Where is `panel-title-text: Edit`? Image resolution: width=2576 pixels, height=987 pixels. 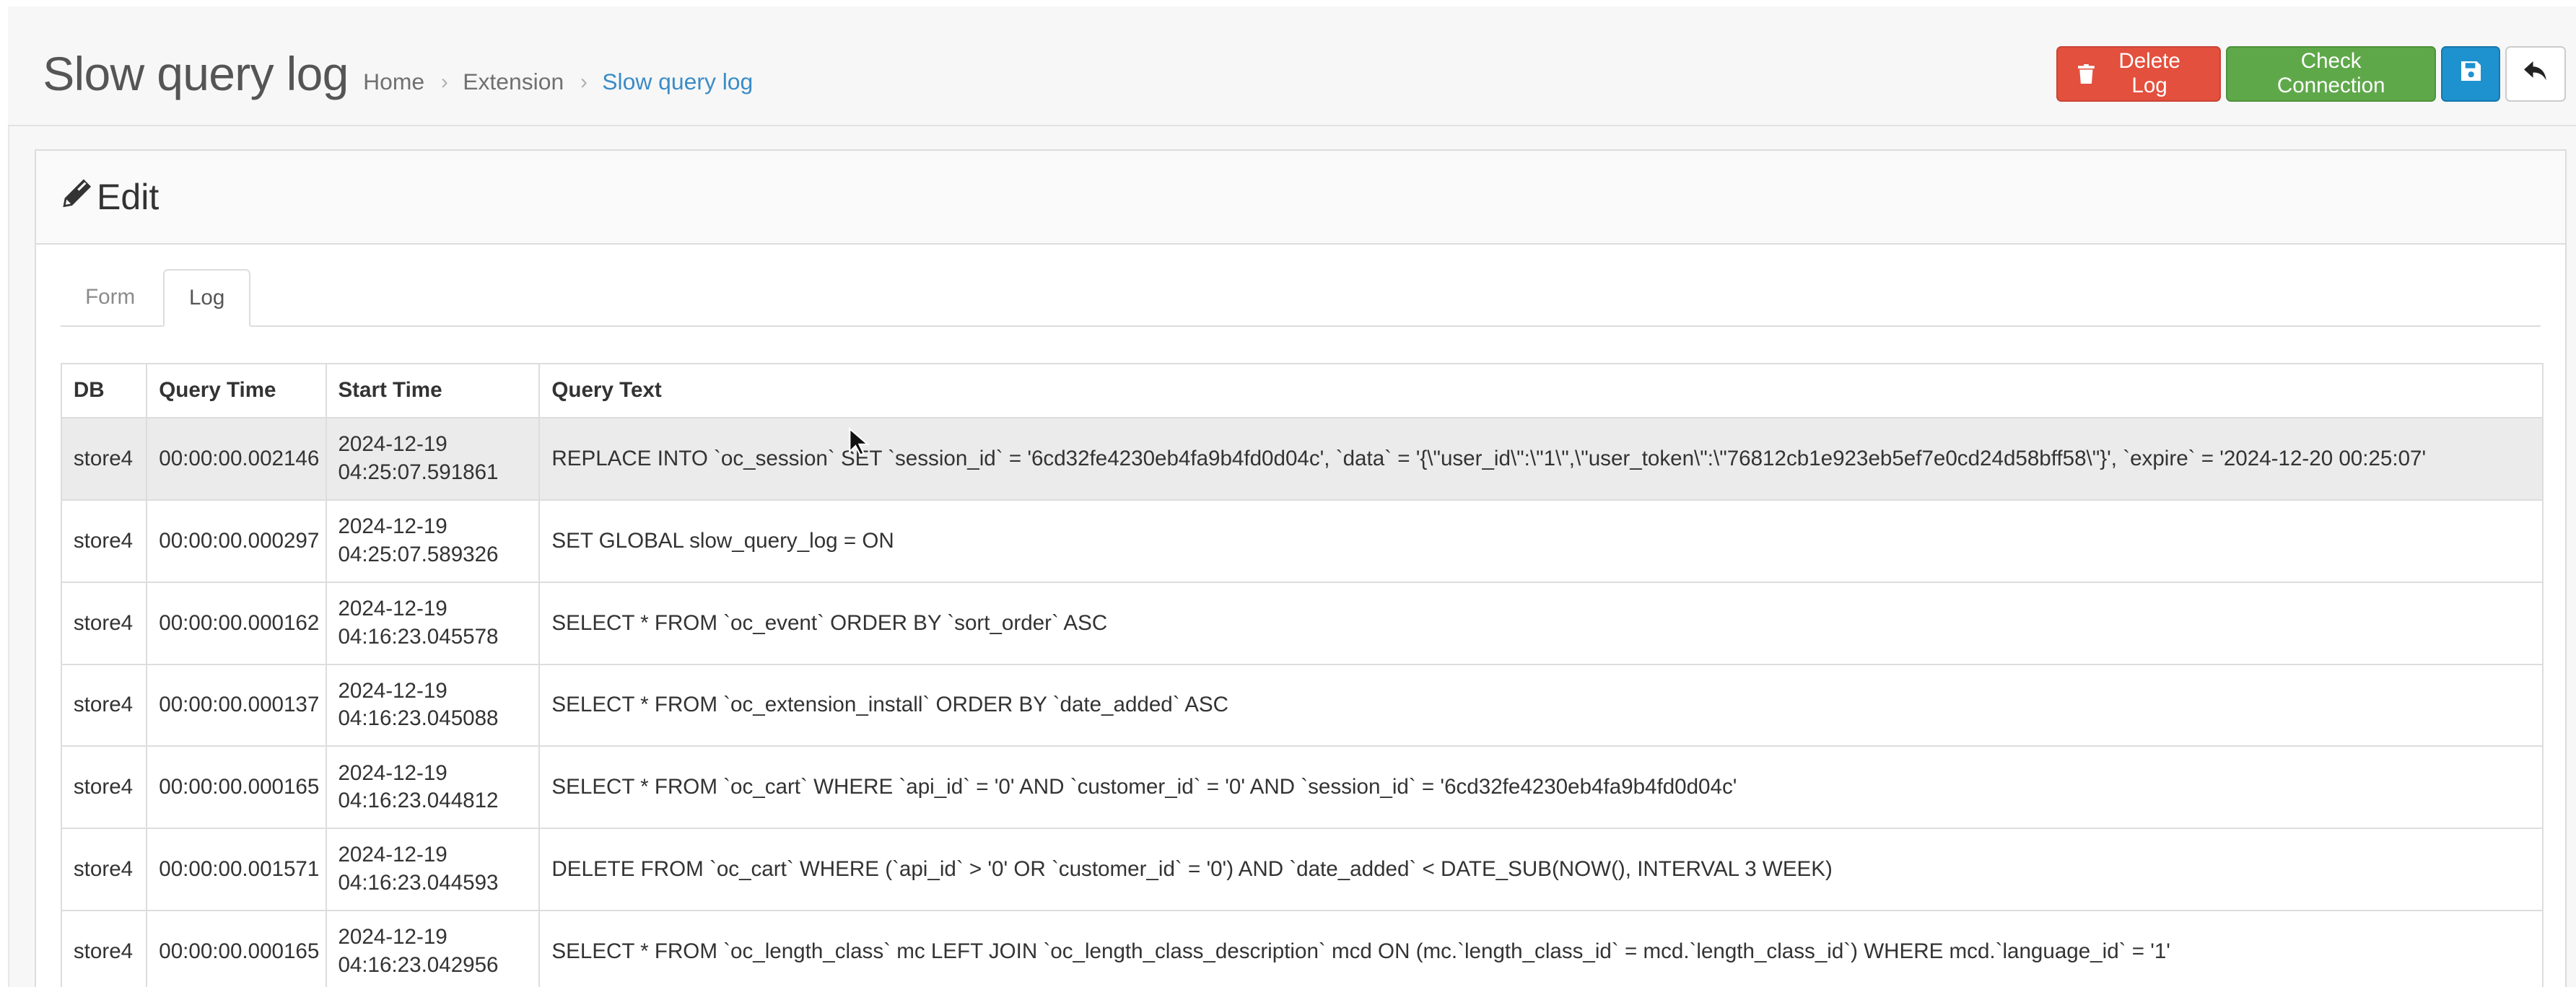
panel-title-text: Edit is located at coordinates (128, 197).